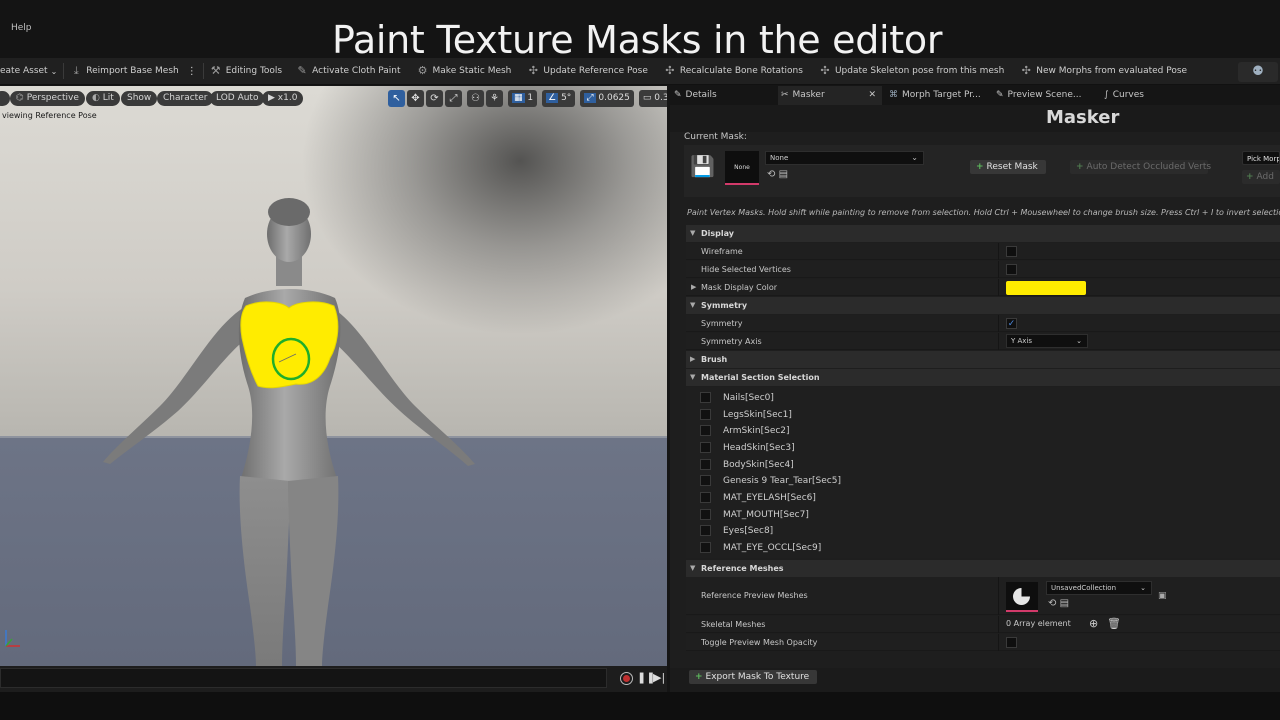 The image size is (1280, 720). What do you see at coordinates (1083, 117) in the screenshot?
I see `panel-title: Masker` at bounding box center [1083, 117].